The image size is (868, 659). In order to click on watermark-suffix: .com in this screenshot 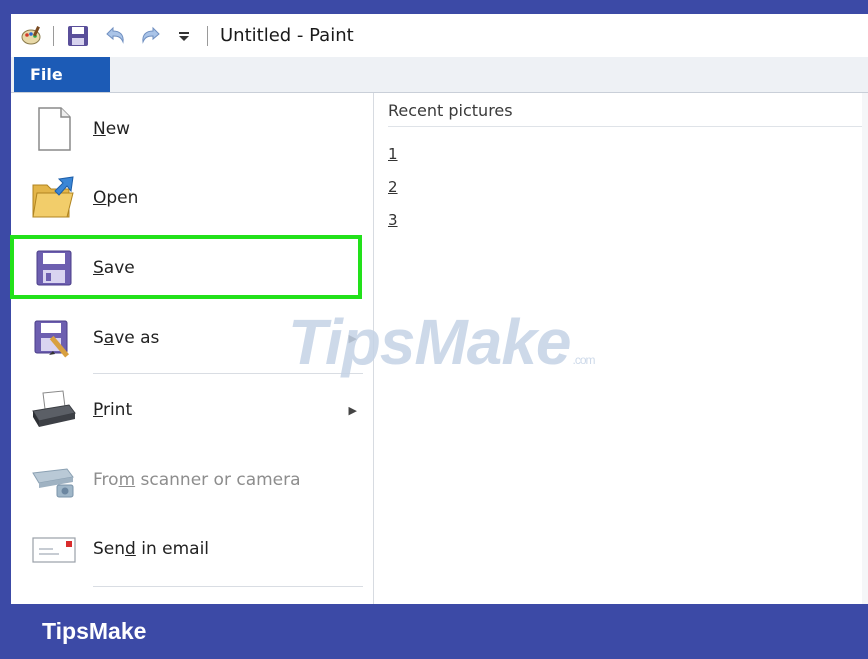, I will do `click(584, 360)`.